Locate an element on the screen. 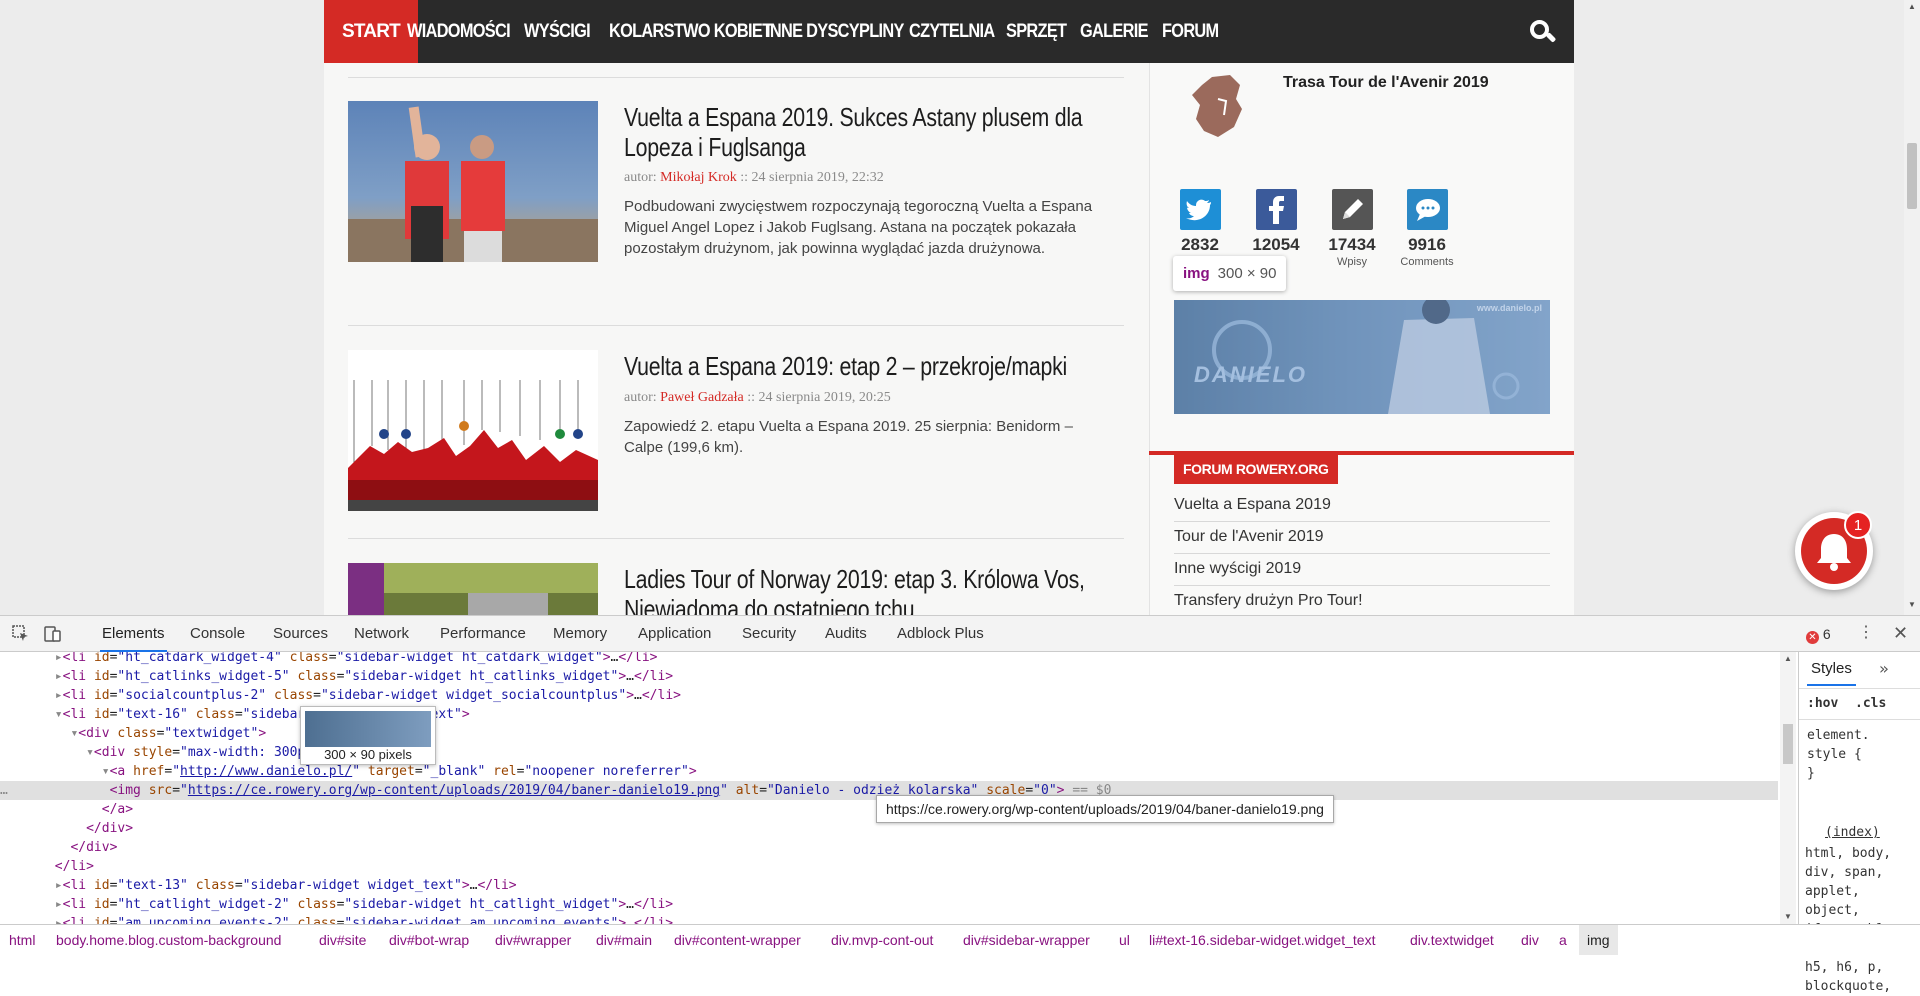 The image size is (1920, 996). social-comments: 9916 Comments is located at coordinates (1427, 228).